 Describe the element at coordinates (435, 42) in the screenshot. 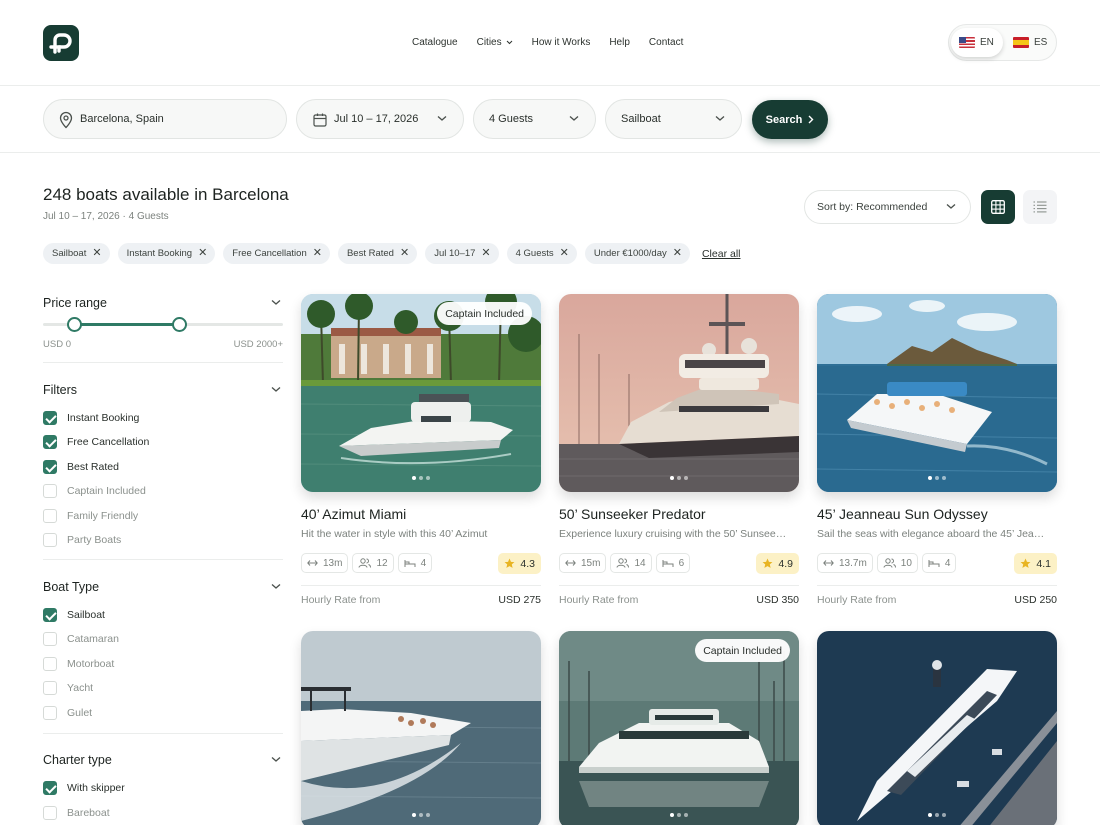

I see `nav-catalogue: Catalogue` at that location.